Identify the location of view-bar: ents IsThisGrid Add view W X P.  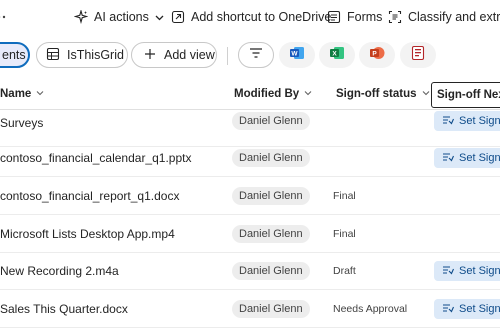
(250, 55).